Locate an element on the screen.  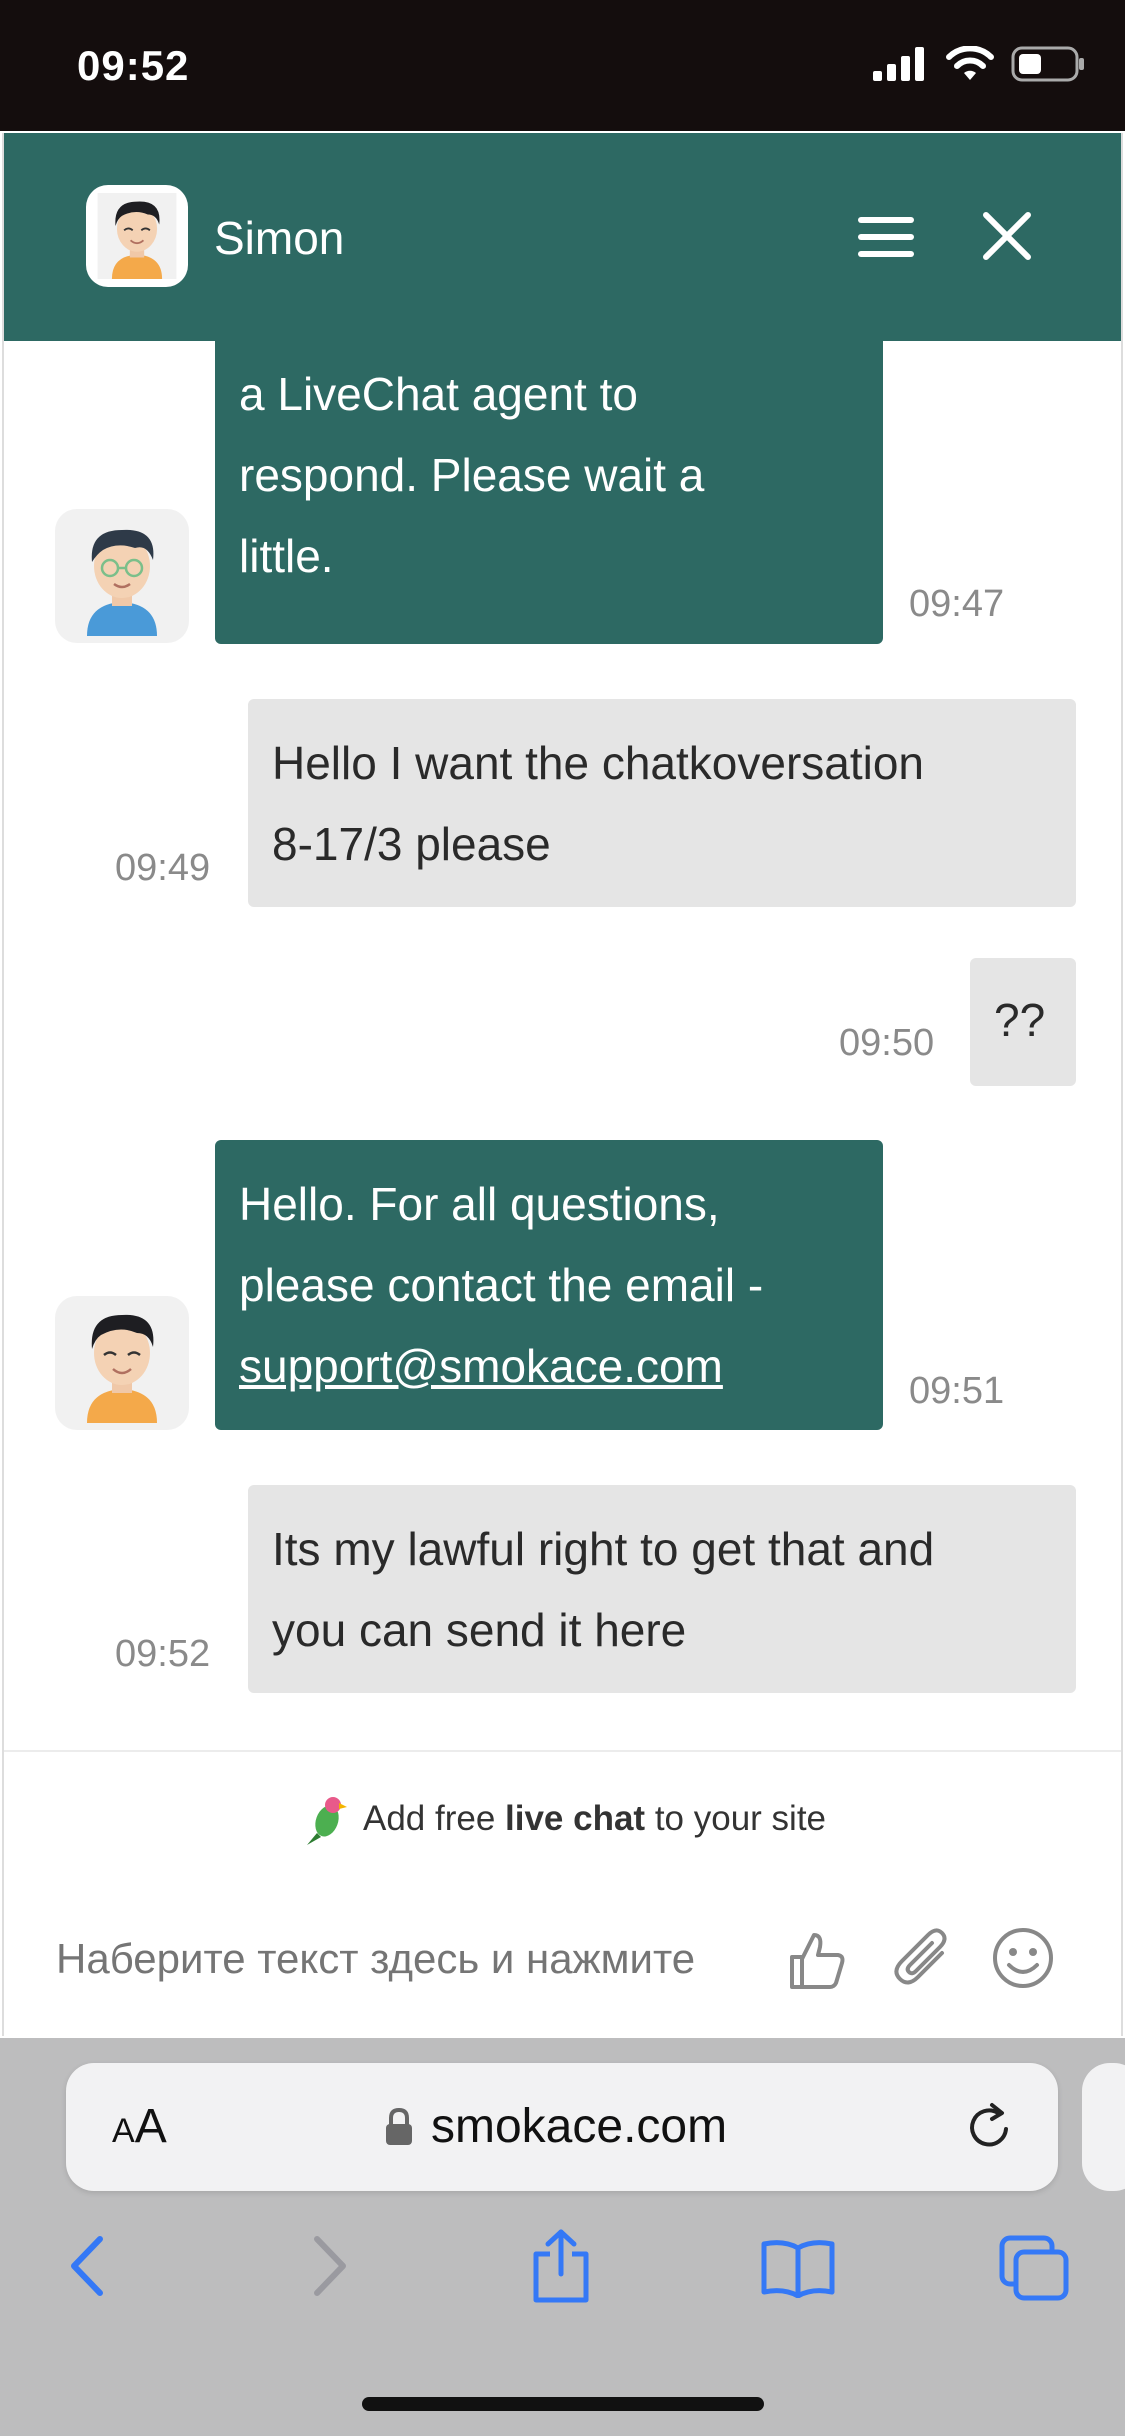
message-input is located at coordinates (416, 1959).